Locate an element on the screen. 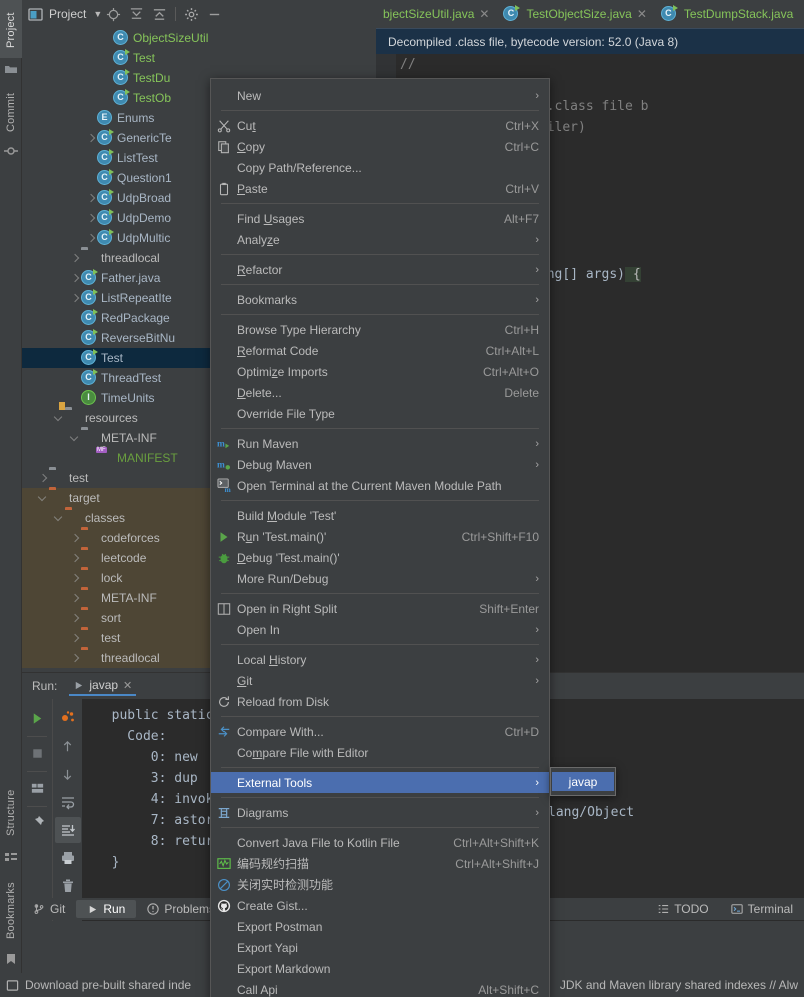  tree-row: C GenericTe is located at coordinates (126, 138).